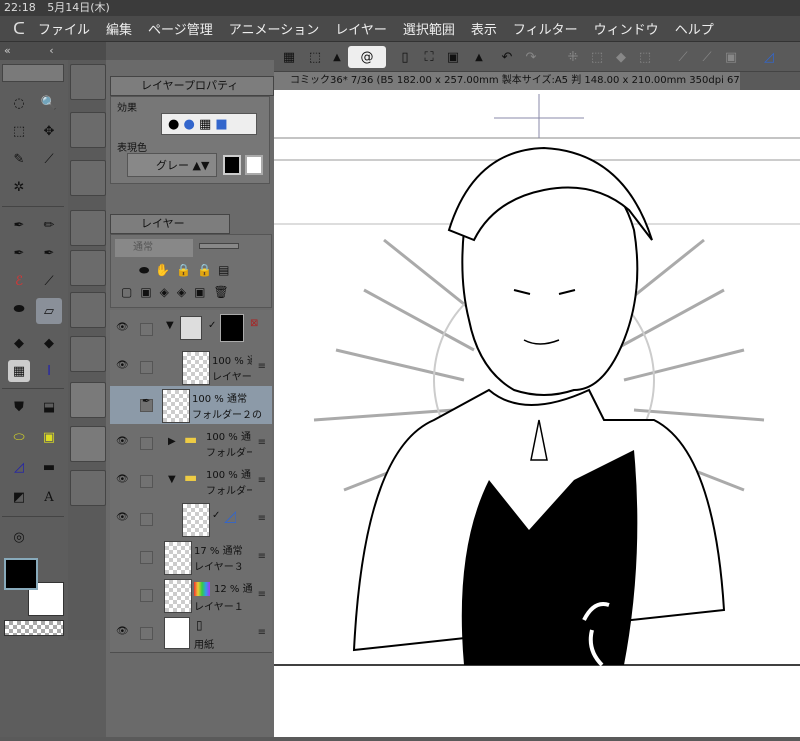 This screenshot has width=800, height=741. Describe the element at coordinates (429, 57) in the screenshot. I see `open-icon: ⛶` at that location.